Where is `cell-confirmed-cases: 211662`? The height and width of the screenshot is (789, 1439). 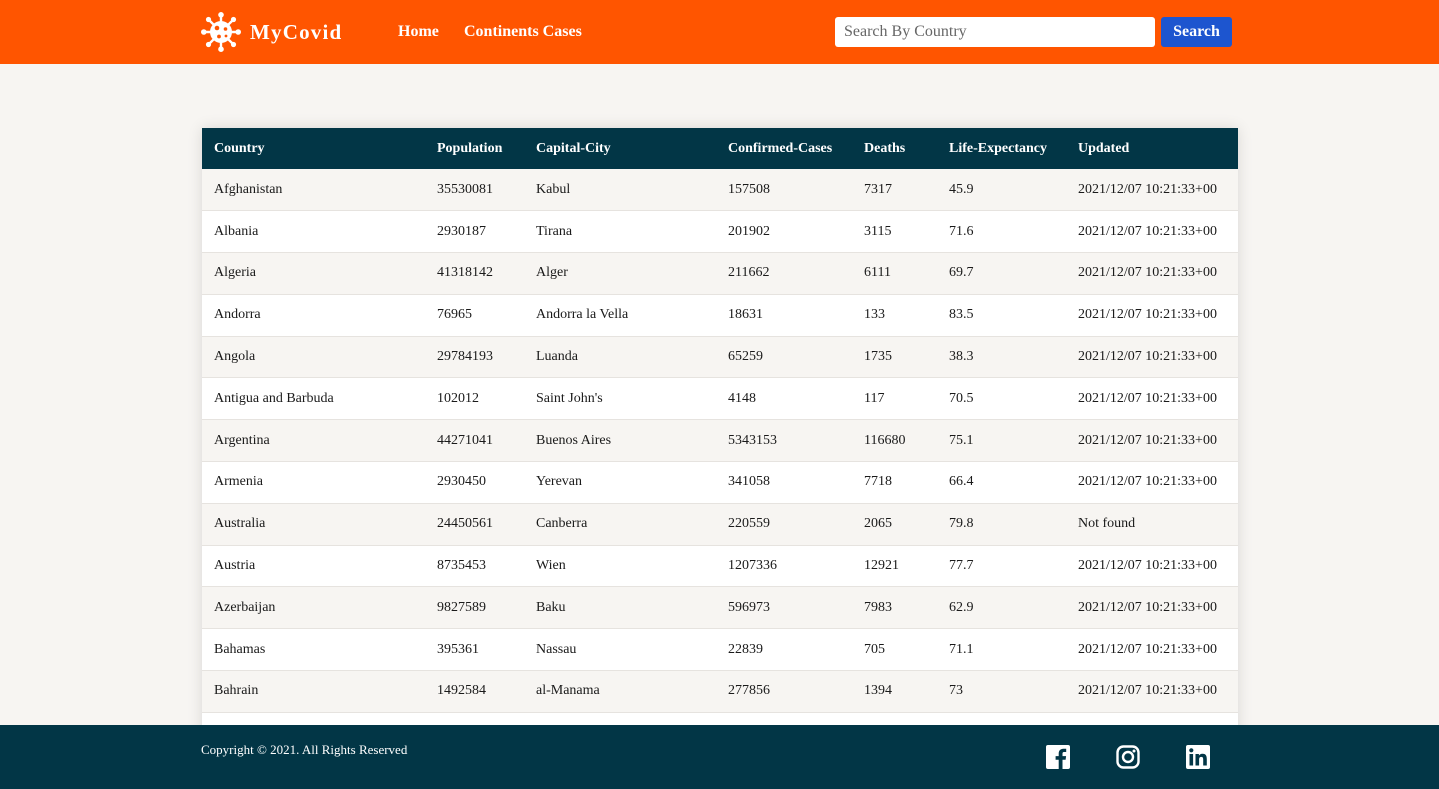
cell-confirmed-cases: 211662 is located at coordinates (749, 273).